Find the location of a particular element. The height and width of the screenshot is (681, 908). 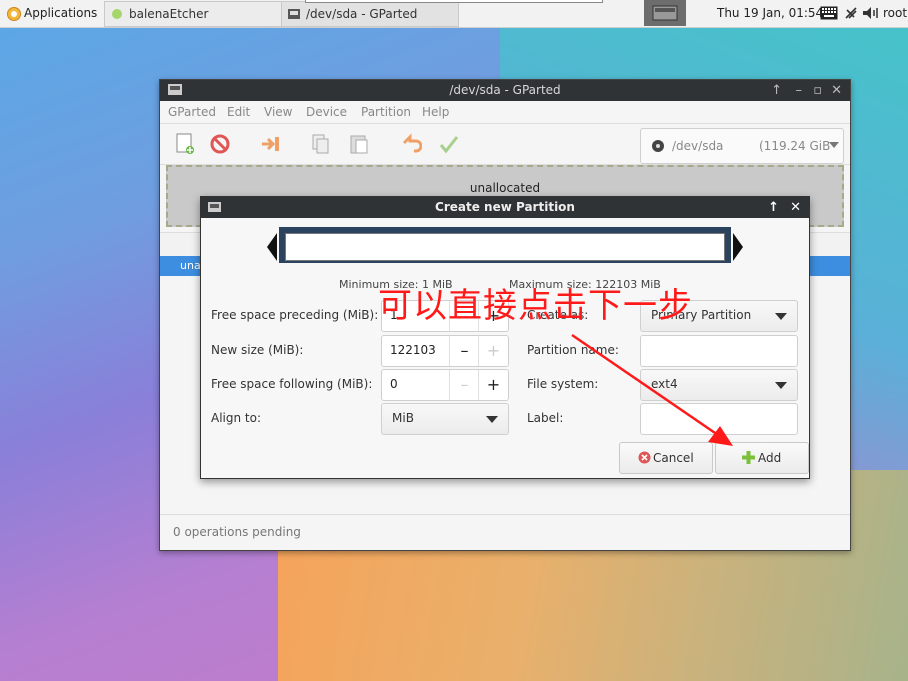

task-balenaetcher: balenaEtcher is located at coordinates (193, 14).